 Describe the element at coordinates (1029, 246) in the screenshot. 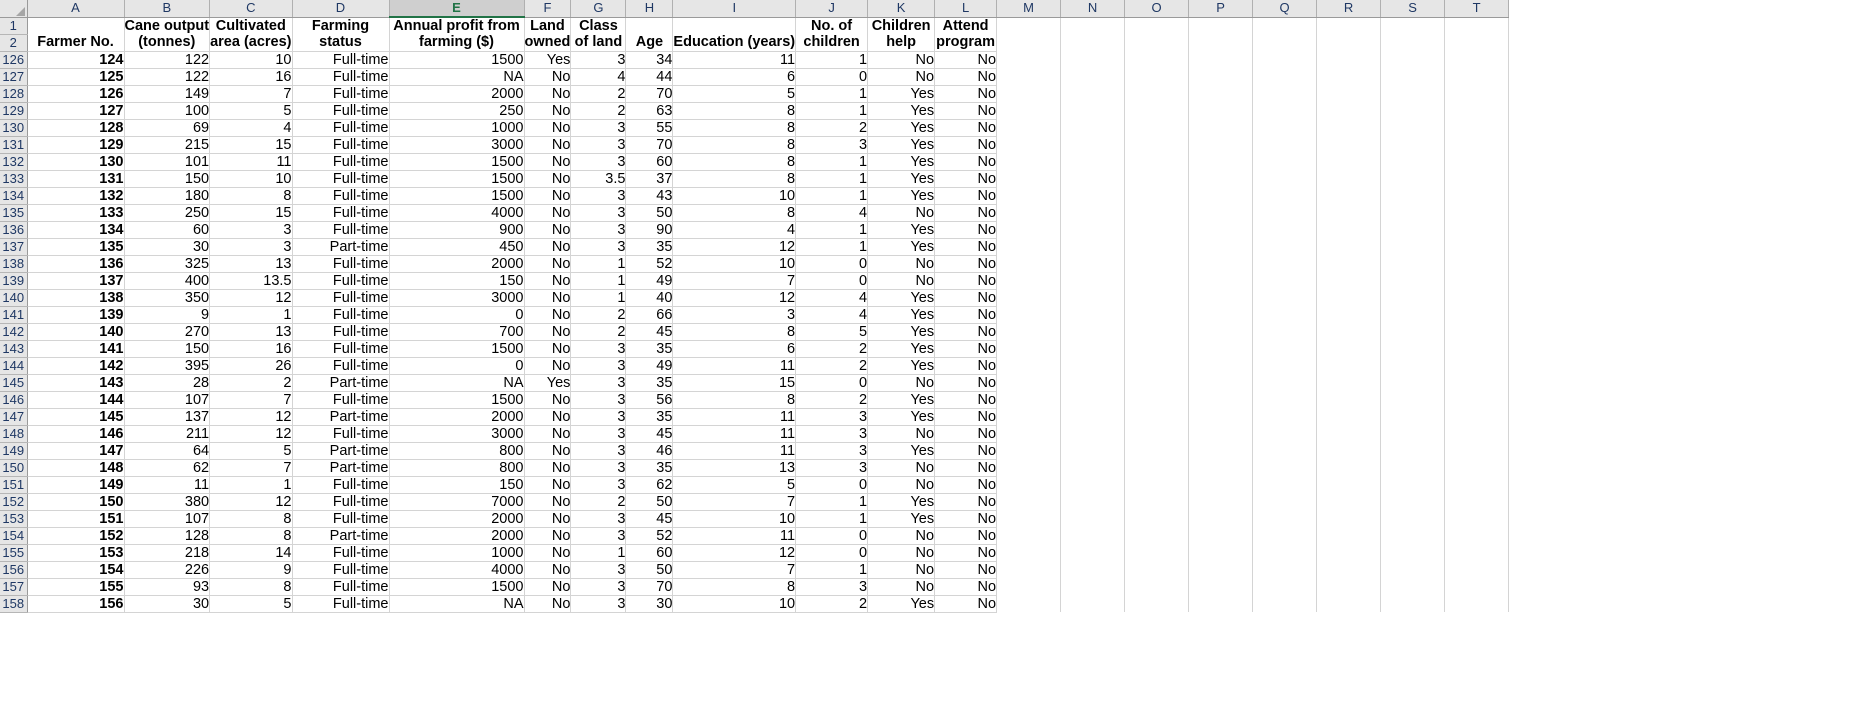

I see `empty-cell-m137` at that location.